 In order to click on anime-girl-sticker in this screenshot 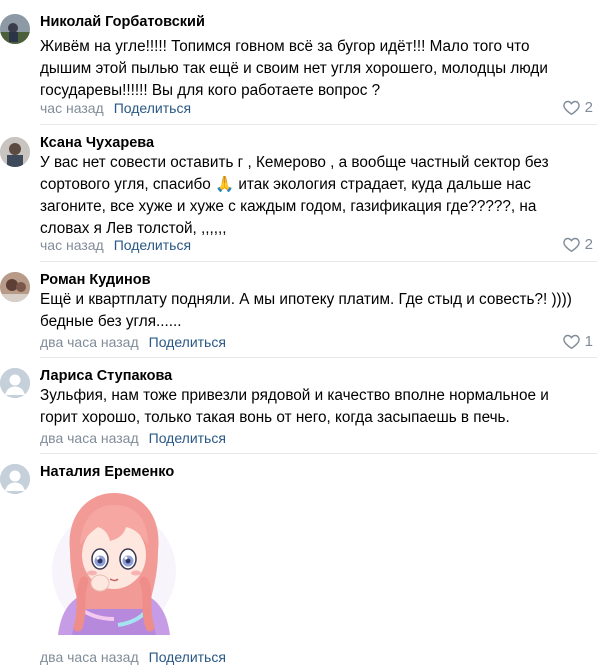, I will do `click(114, 560)`.